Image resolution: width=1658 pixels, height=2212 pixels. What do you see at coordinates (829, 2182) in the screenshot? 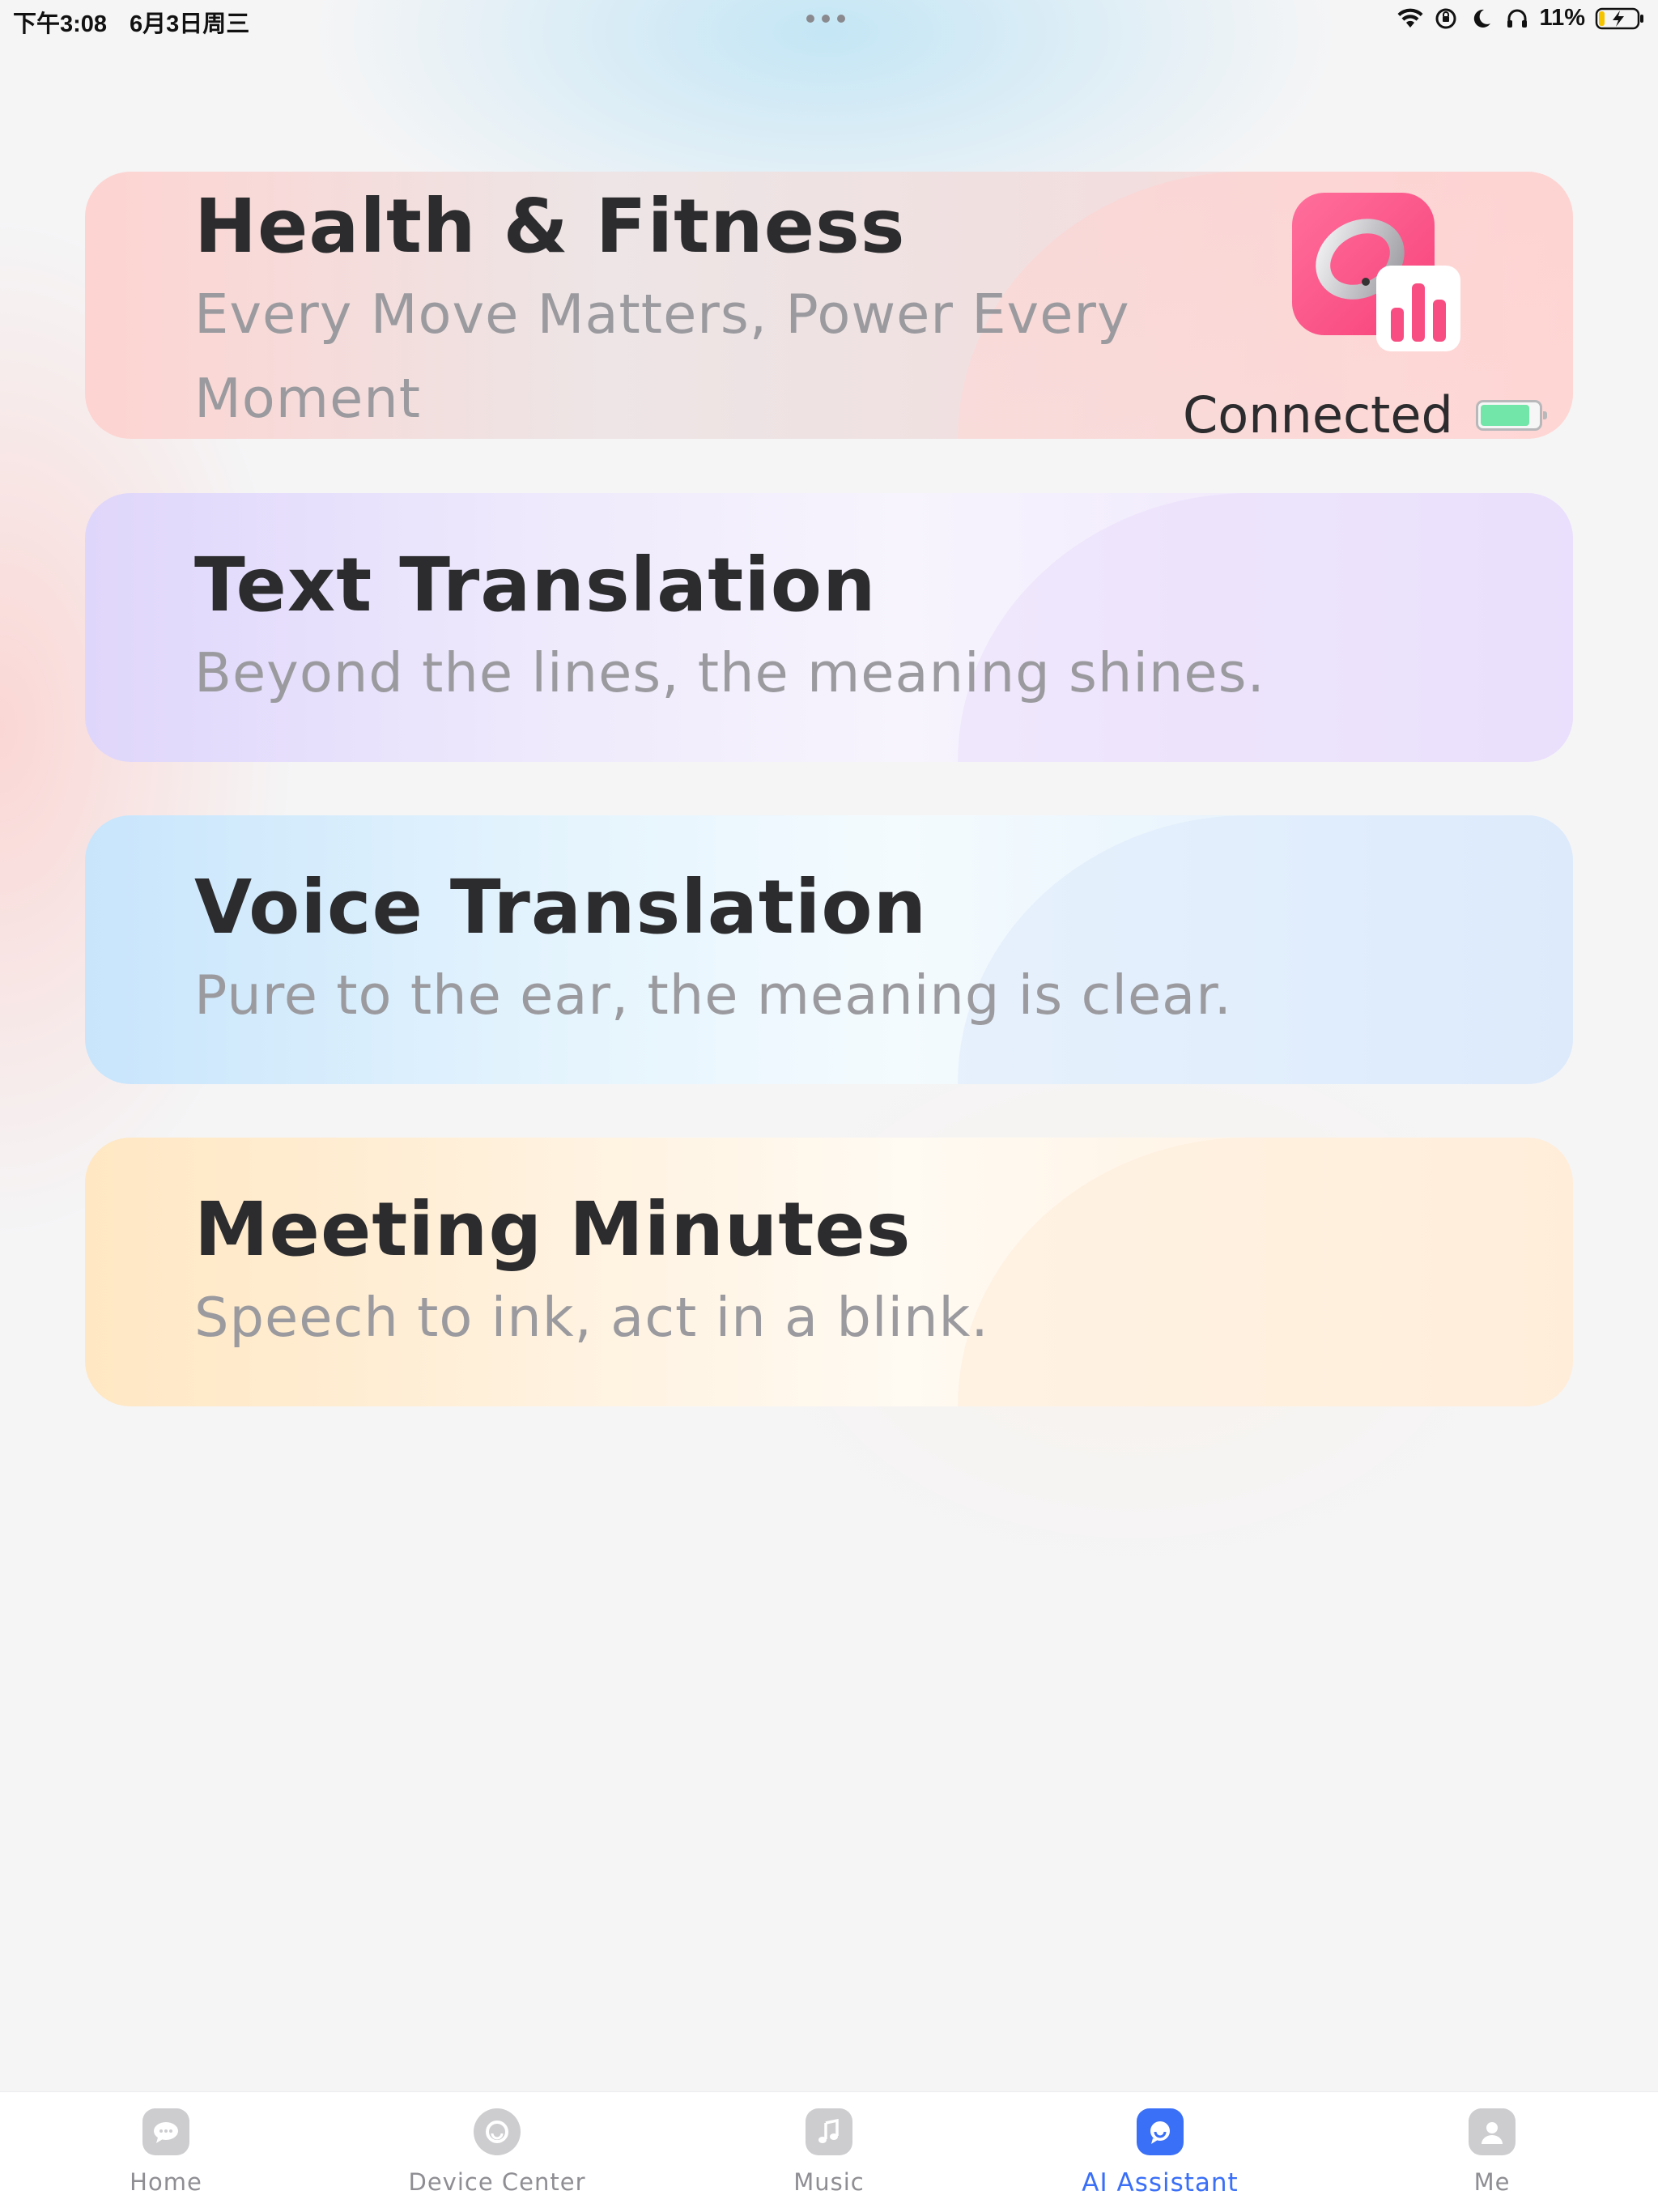
I see `tab-label: Music` at bounding box center [829, 2182].